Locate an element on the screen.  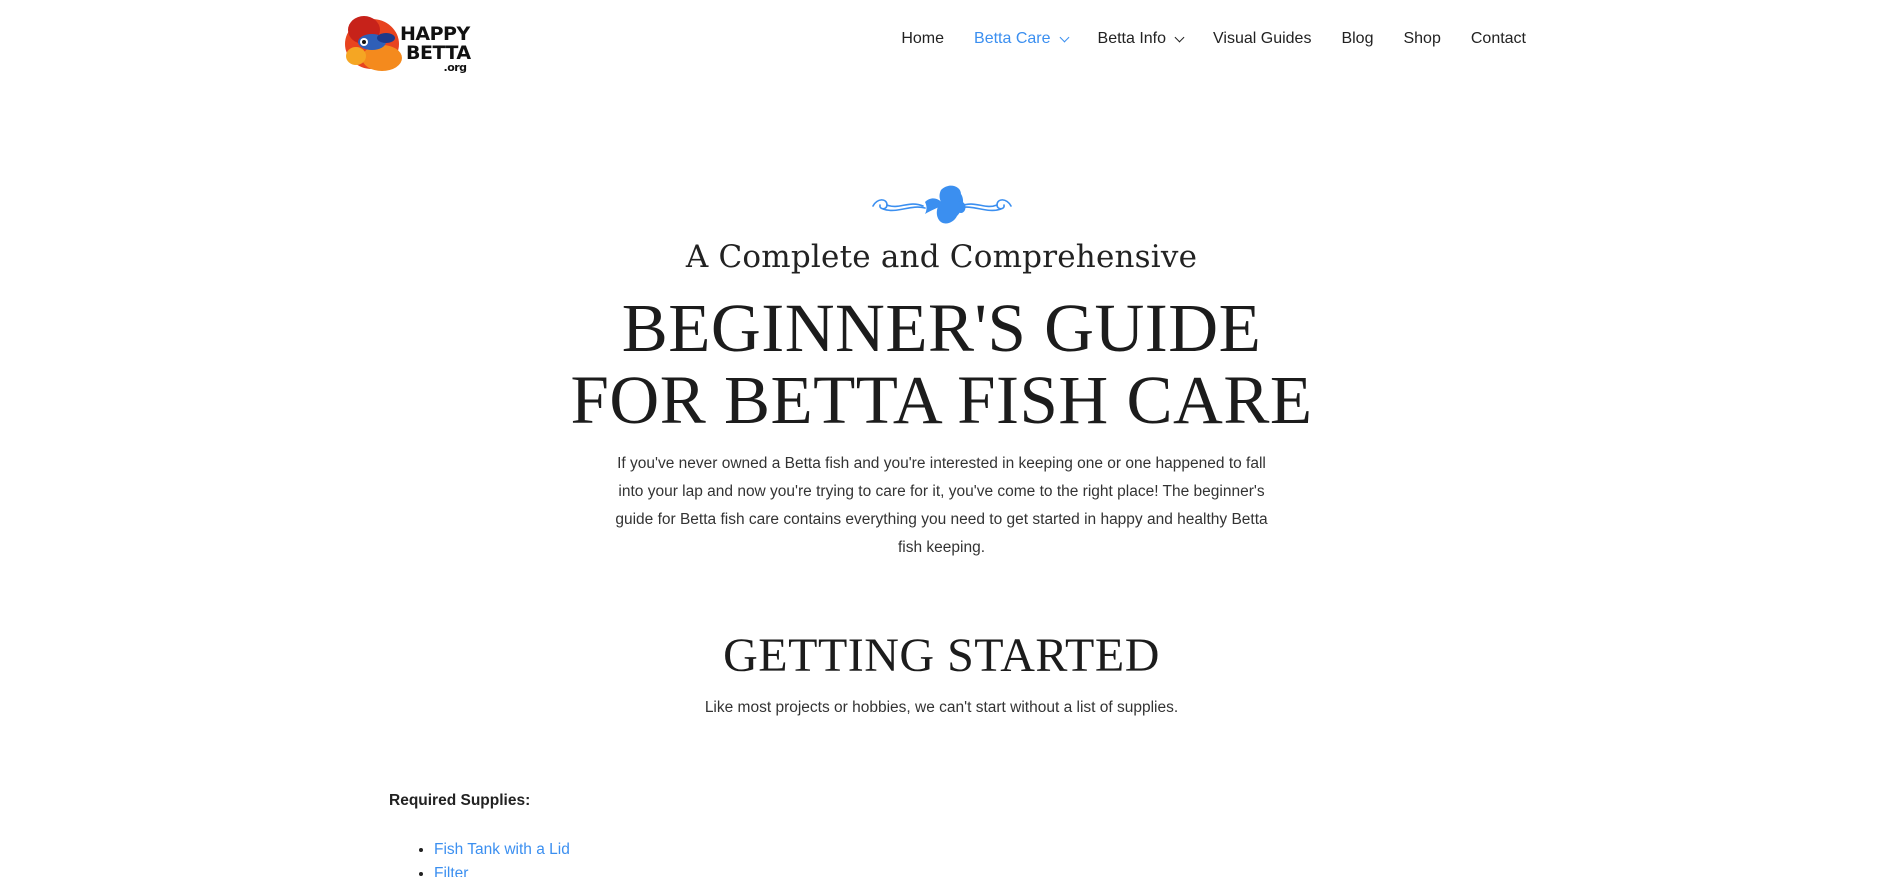
nav-item-home: Home is located at coordinates (922, 39).